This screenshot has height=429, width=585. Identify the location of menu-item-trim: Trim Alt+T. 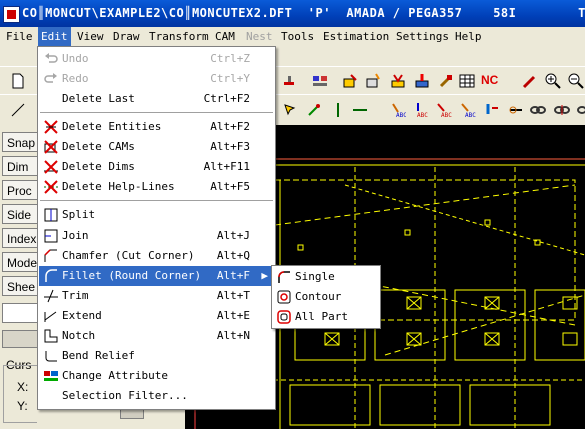
(156, 296).